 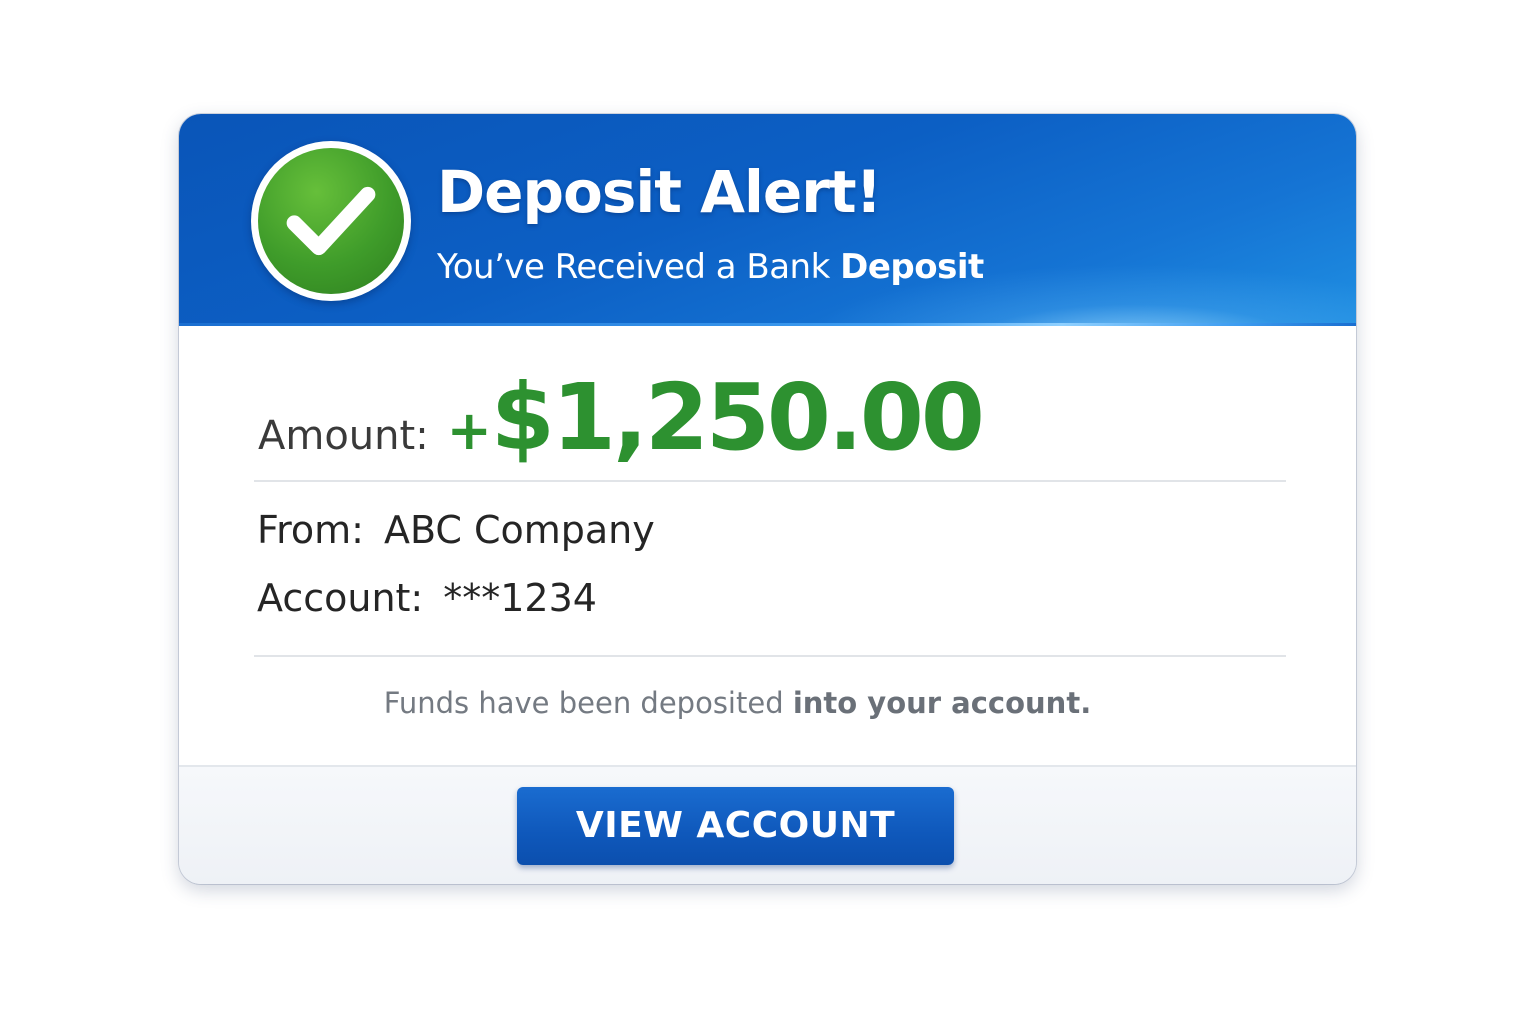 What do you see at coordinates (912, 267) in the screenshot?
I see `alert-subtitle-emphasis: Deposit` at bounding box center [912, 267].